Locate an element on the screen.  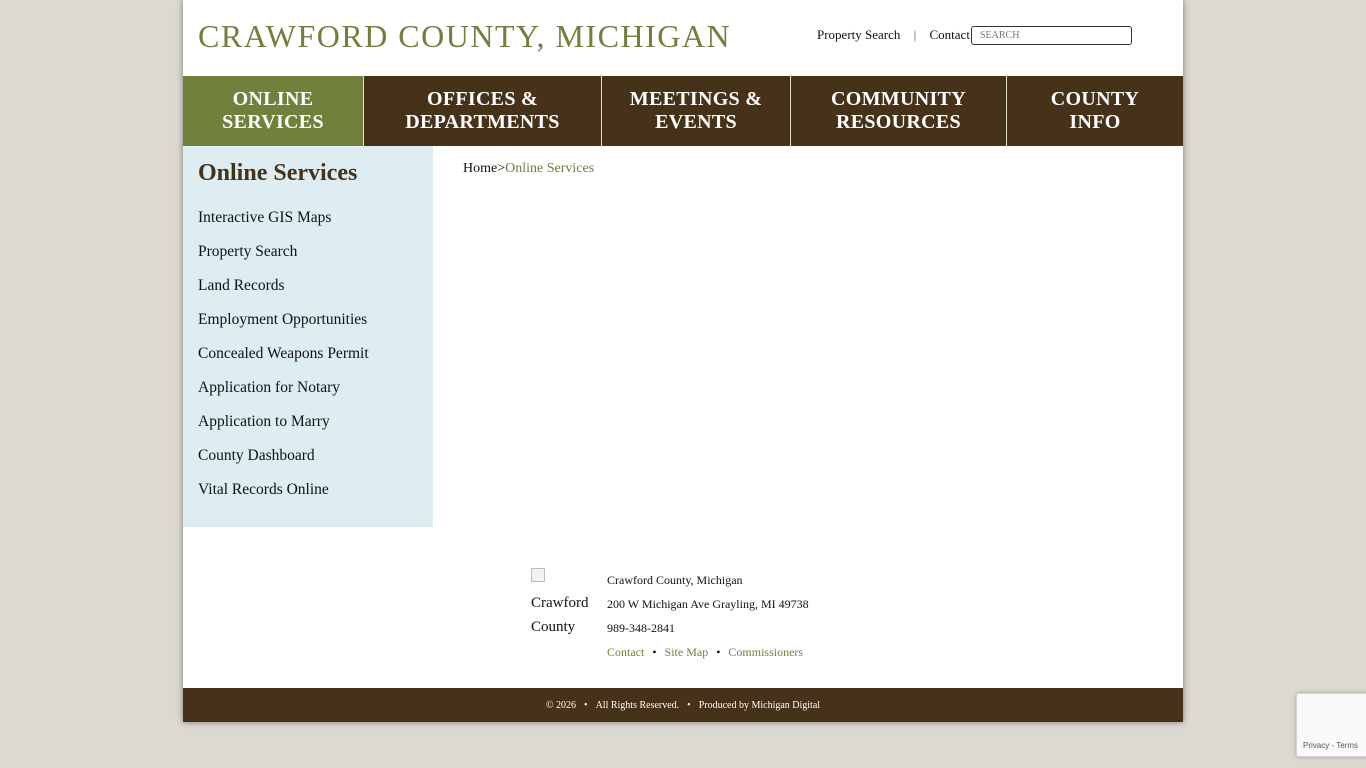
nav-label-line1: OFFICES & is located at coordinates (482, 99).